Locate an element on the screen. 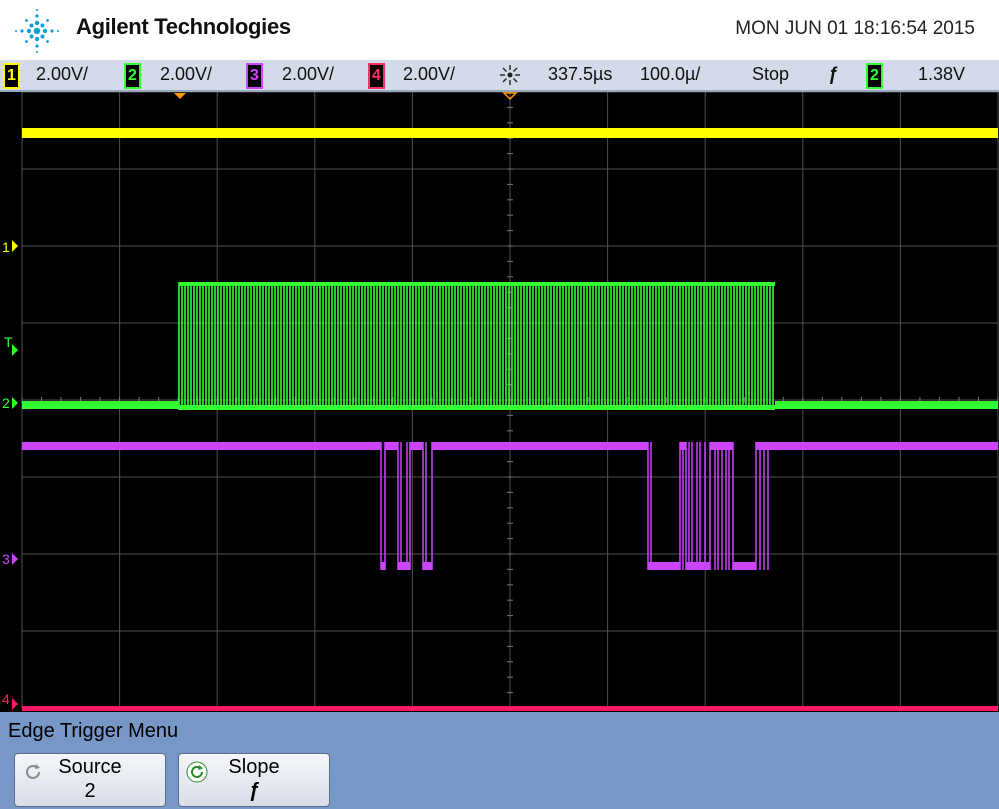 This screenshot has width=999, height=809. channel-4-scale: 2.00V/ is located at coordinates (429, 74).